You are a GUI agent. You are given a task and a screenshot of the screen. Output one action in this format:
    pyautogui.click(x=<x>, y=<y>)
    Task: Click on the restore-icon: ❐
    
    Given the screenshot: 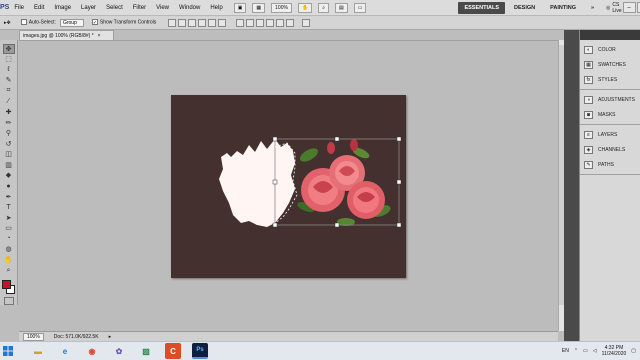 What is the action you would take?
    pyautogui.click(x=638, y=7)
    